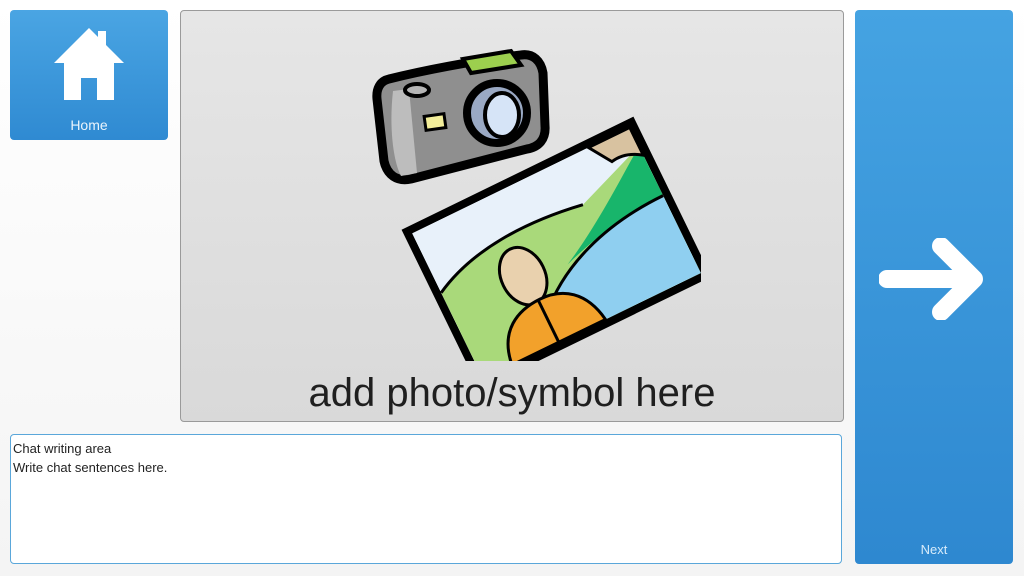  What do you see at coordinates (461, 116) in the screenshot?
I see `camera-icon` at bounding box center [461, 116].